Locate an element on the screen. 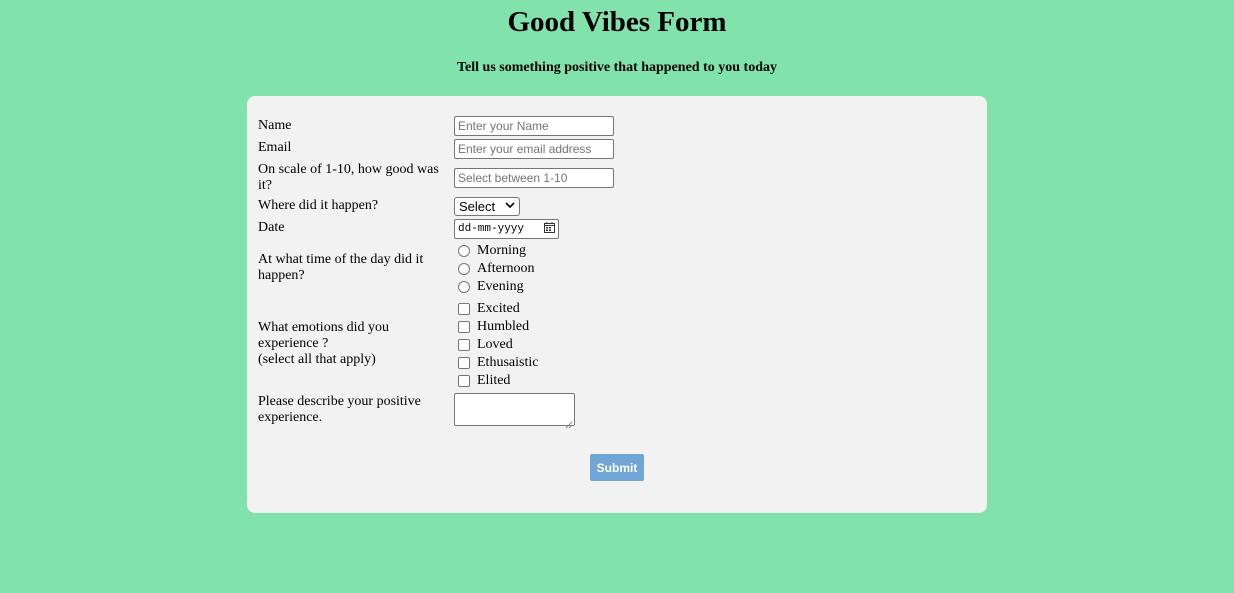 This screenshot has height=593, width=1234. submit-button: Submit is located at coordinates (617, 467).